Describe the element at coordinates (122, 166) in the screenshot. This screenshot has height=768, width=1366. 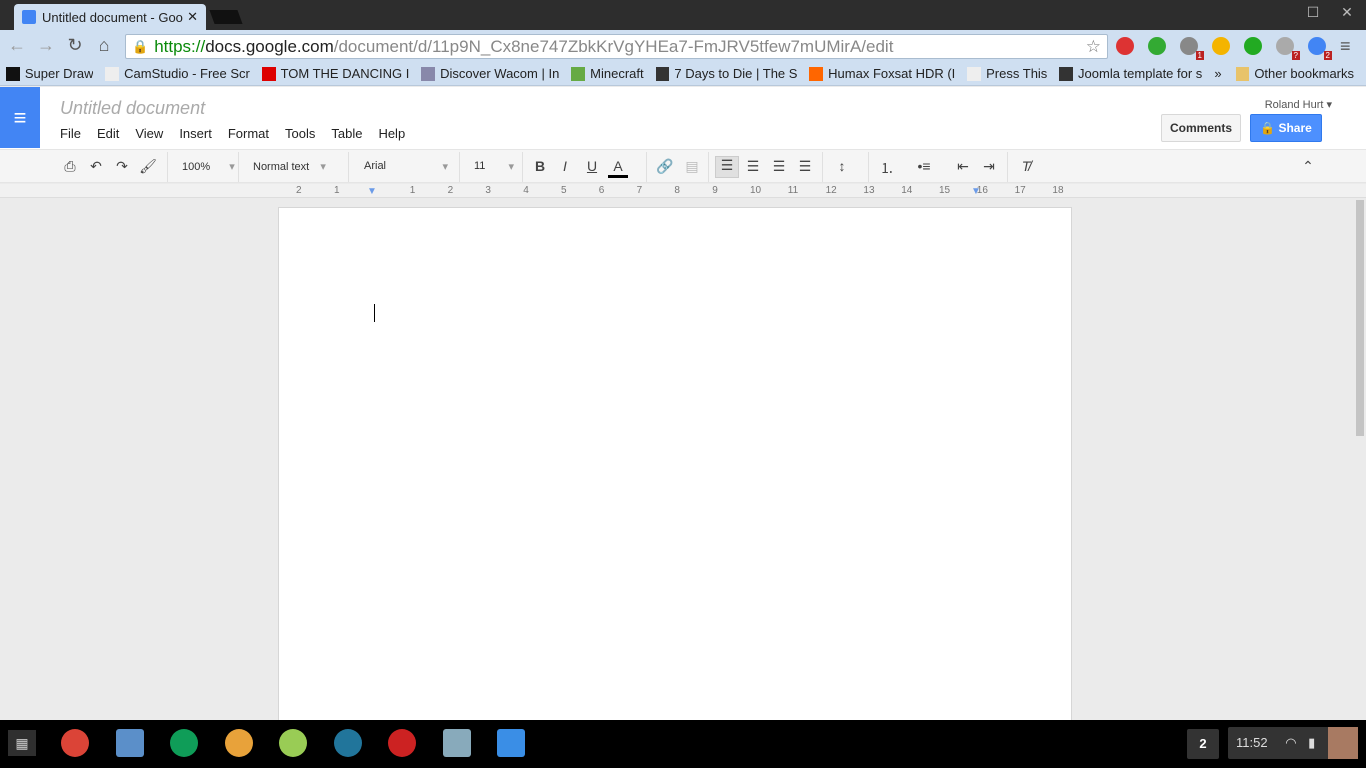
I see `redo-icon: ↷` at that location.